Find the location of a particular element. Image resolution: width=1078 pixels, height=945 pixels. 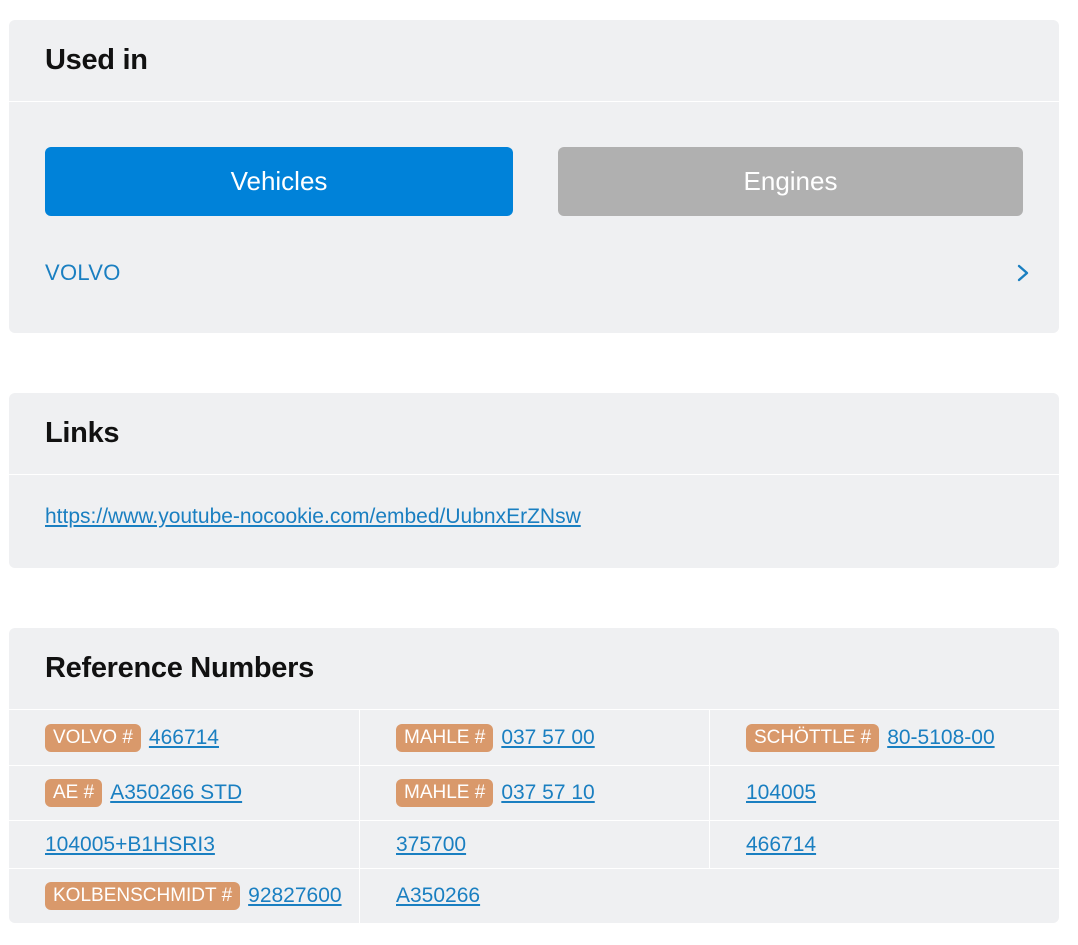

reference-numbers-title: Reference Numbers is located at coordinates (179, 668).